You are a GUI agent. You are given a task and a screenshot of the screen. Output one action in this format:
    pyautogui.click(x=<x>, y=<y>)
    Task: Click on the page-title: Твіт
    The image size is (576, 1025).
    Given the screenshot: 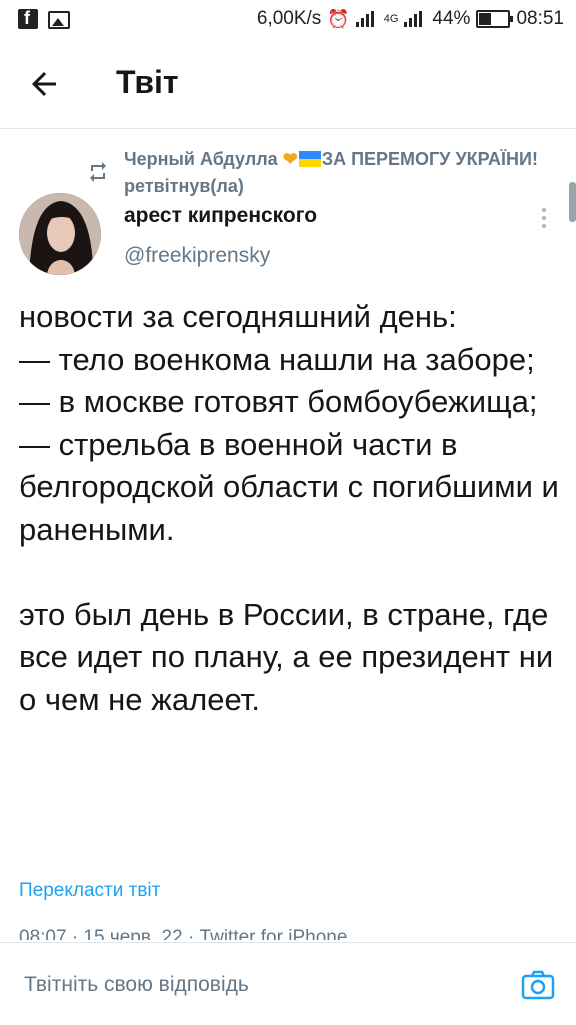 What is the action you would take?
    pyautogui.click(x=147, y=82)
    